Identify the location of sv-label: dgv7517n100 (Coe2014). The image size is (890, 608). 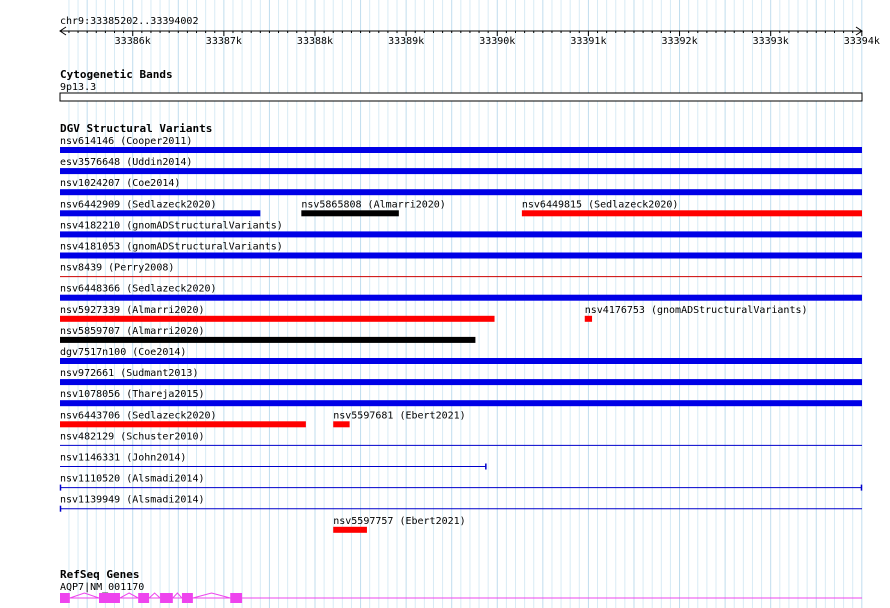
(123, 352).